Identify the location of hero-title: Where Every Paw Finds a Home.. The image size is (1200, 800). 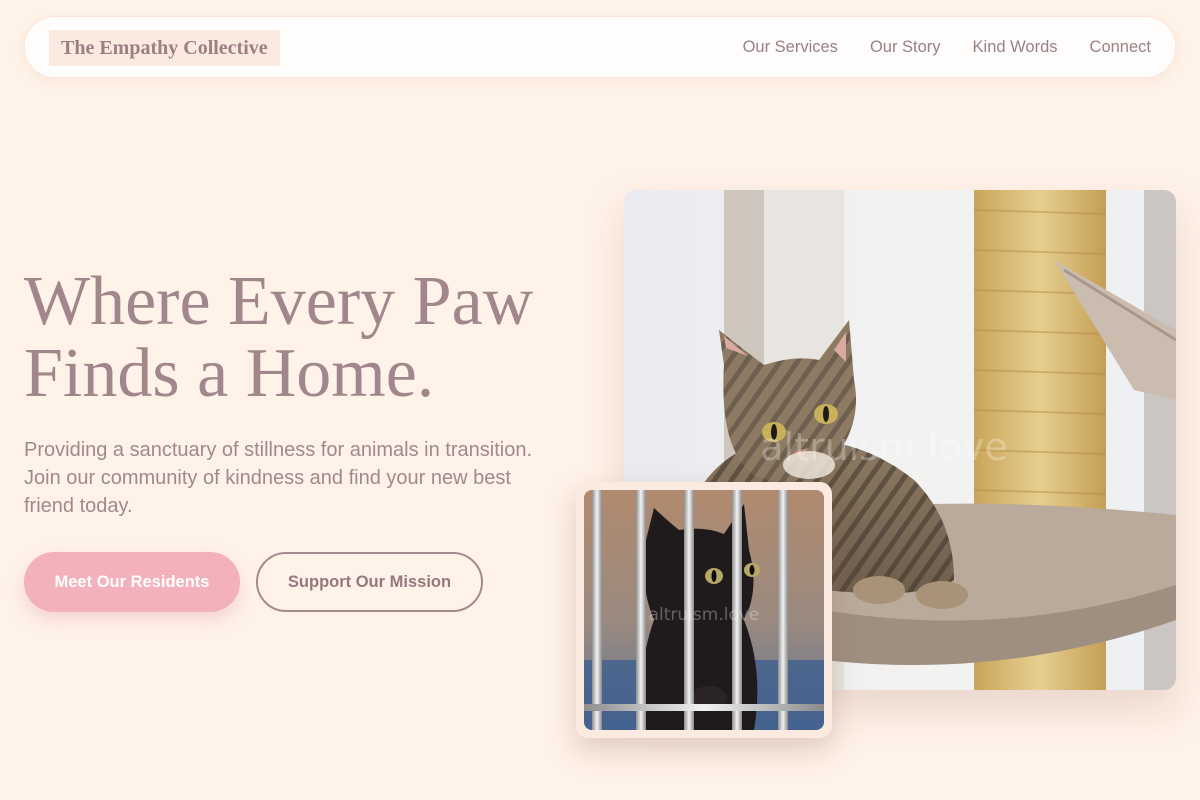
(304, 338).